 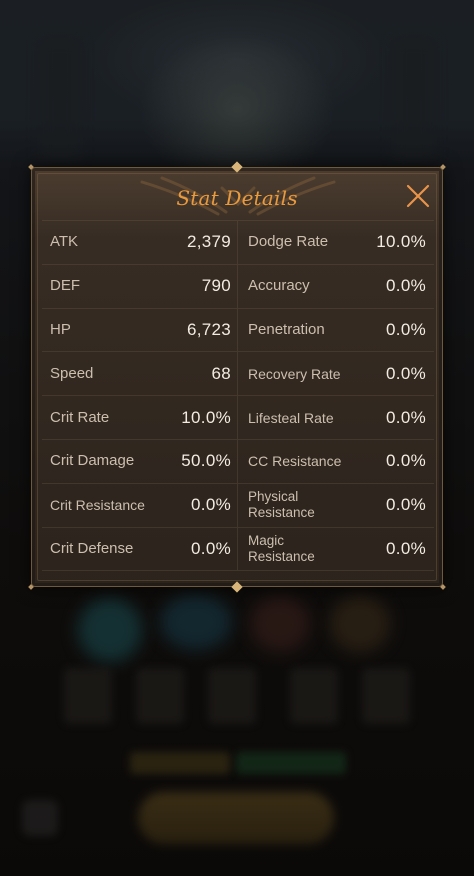 What do you see at coordinates (295, 461) in the screenshot?
I see `stat-label: CC Resistance` at bounding box center [295, 461].